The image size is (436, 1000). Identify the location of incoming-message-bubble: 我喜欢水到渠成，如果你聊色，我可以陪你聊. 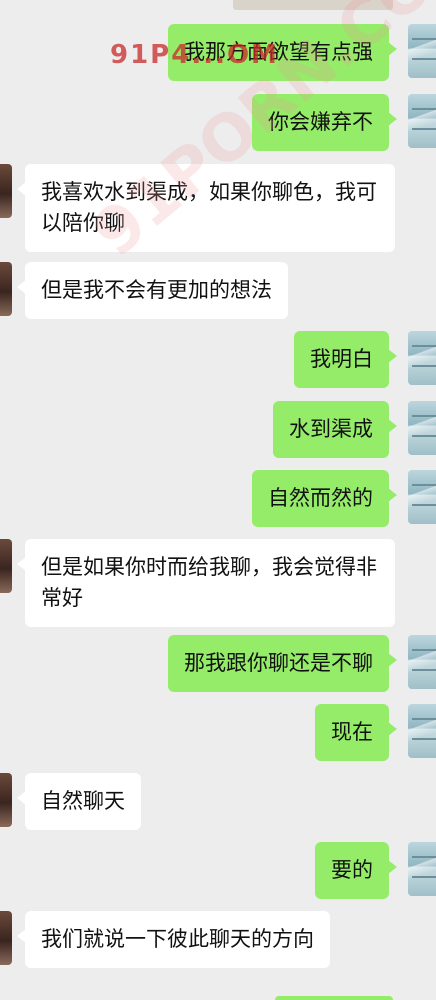
(206, 208).